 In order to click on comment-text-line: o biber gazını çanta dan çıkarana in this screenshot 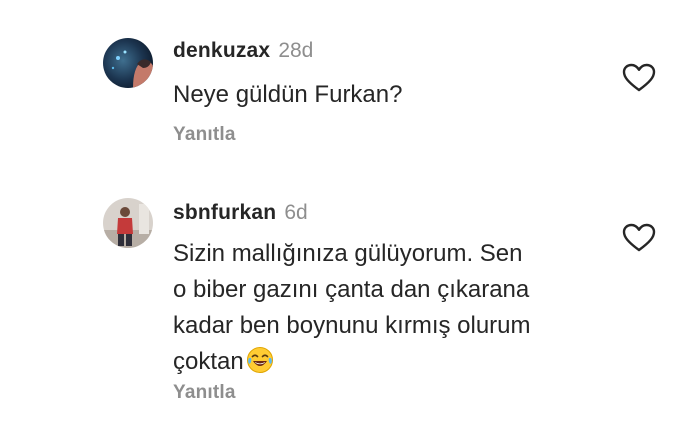, I will do `click(351, 289)`.